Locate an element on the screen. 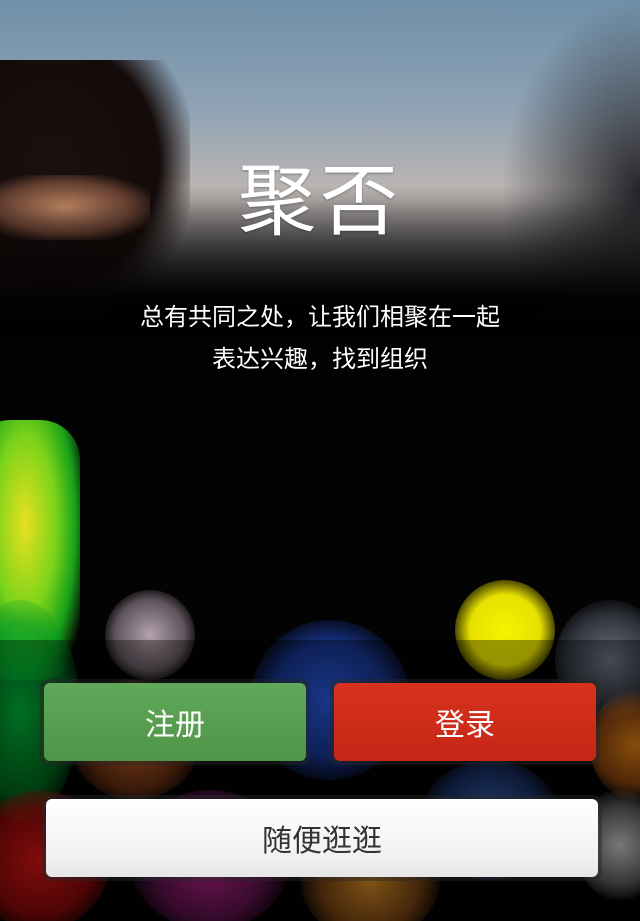 The height and width of the screenshot is (921, 640). register-button-frame: 注册 is located at coordinates (175, 722).